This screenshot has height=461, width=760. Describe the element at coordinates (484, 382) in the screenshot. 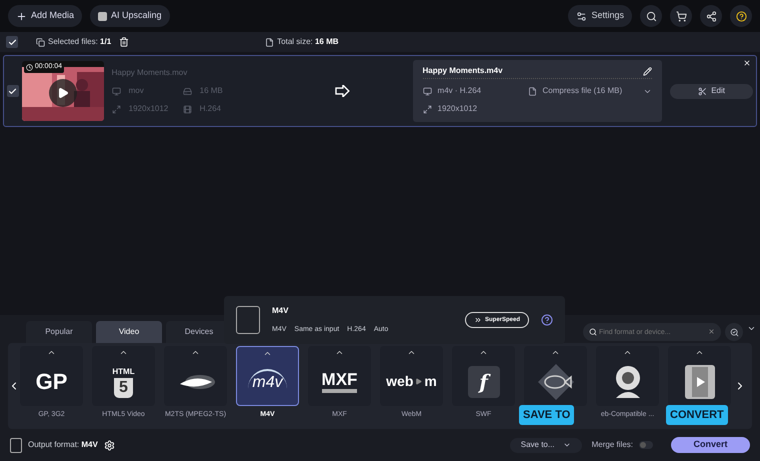

I see `flash-logo: f` at that location.